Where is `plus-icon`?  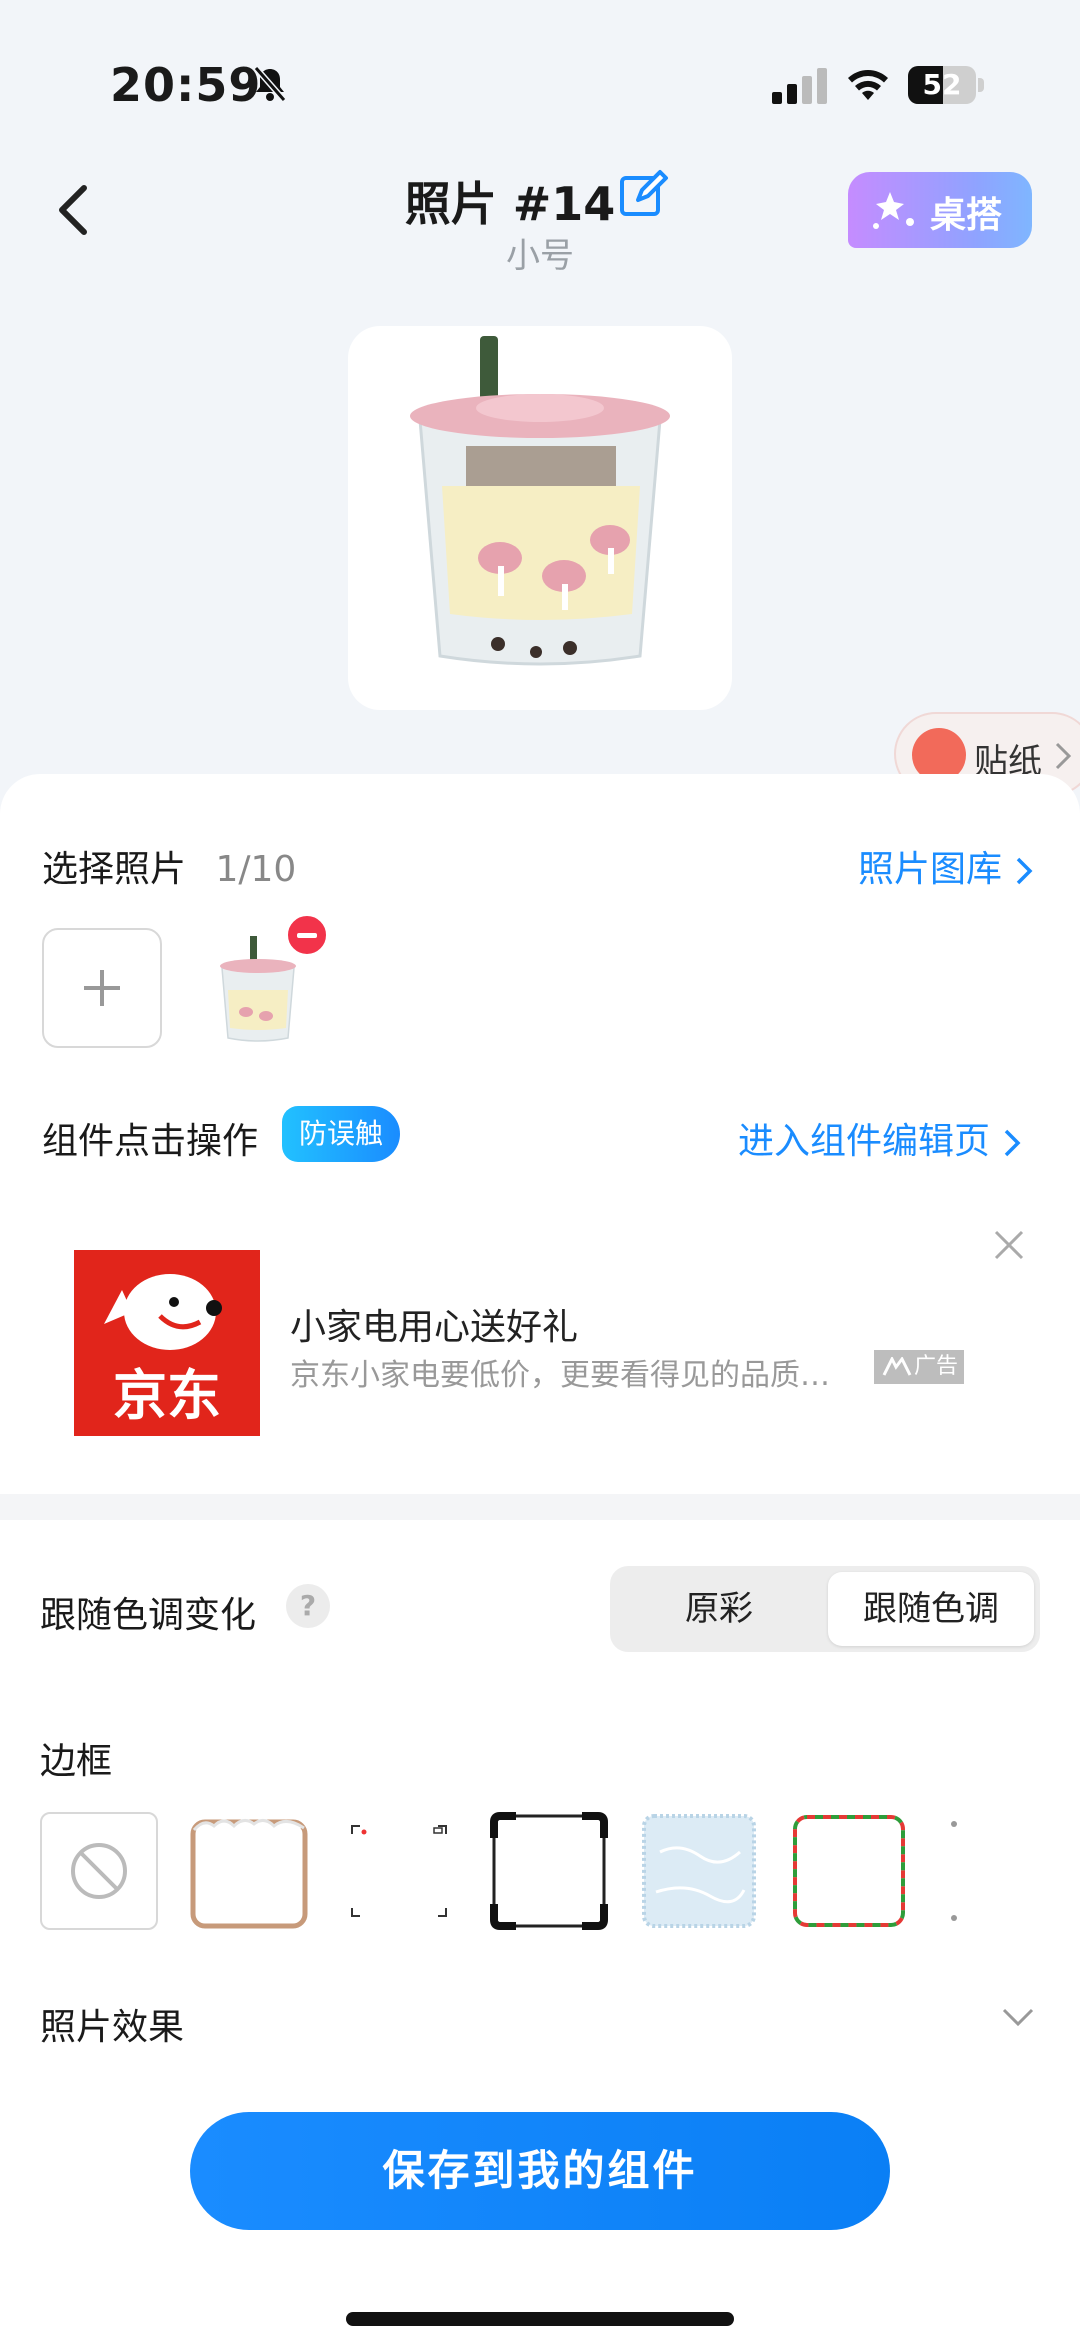 plus-icon is located at coordinates (102, 988).